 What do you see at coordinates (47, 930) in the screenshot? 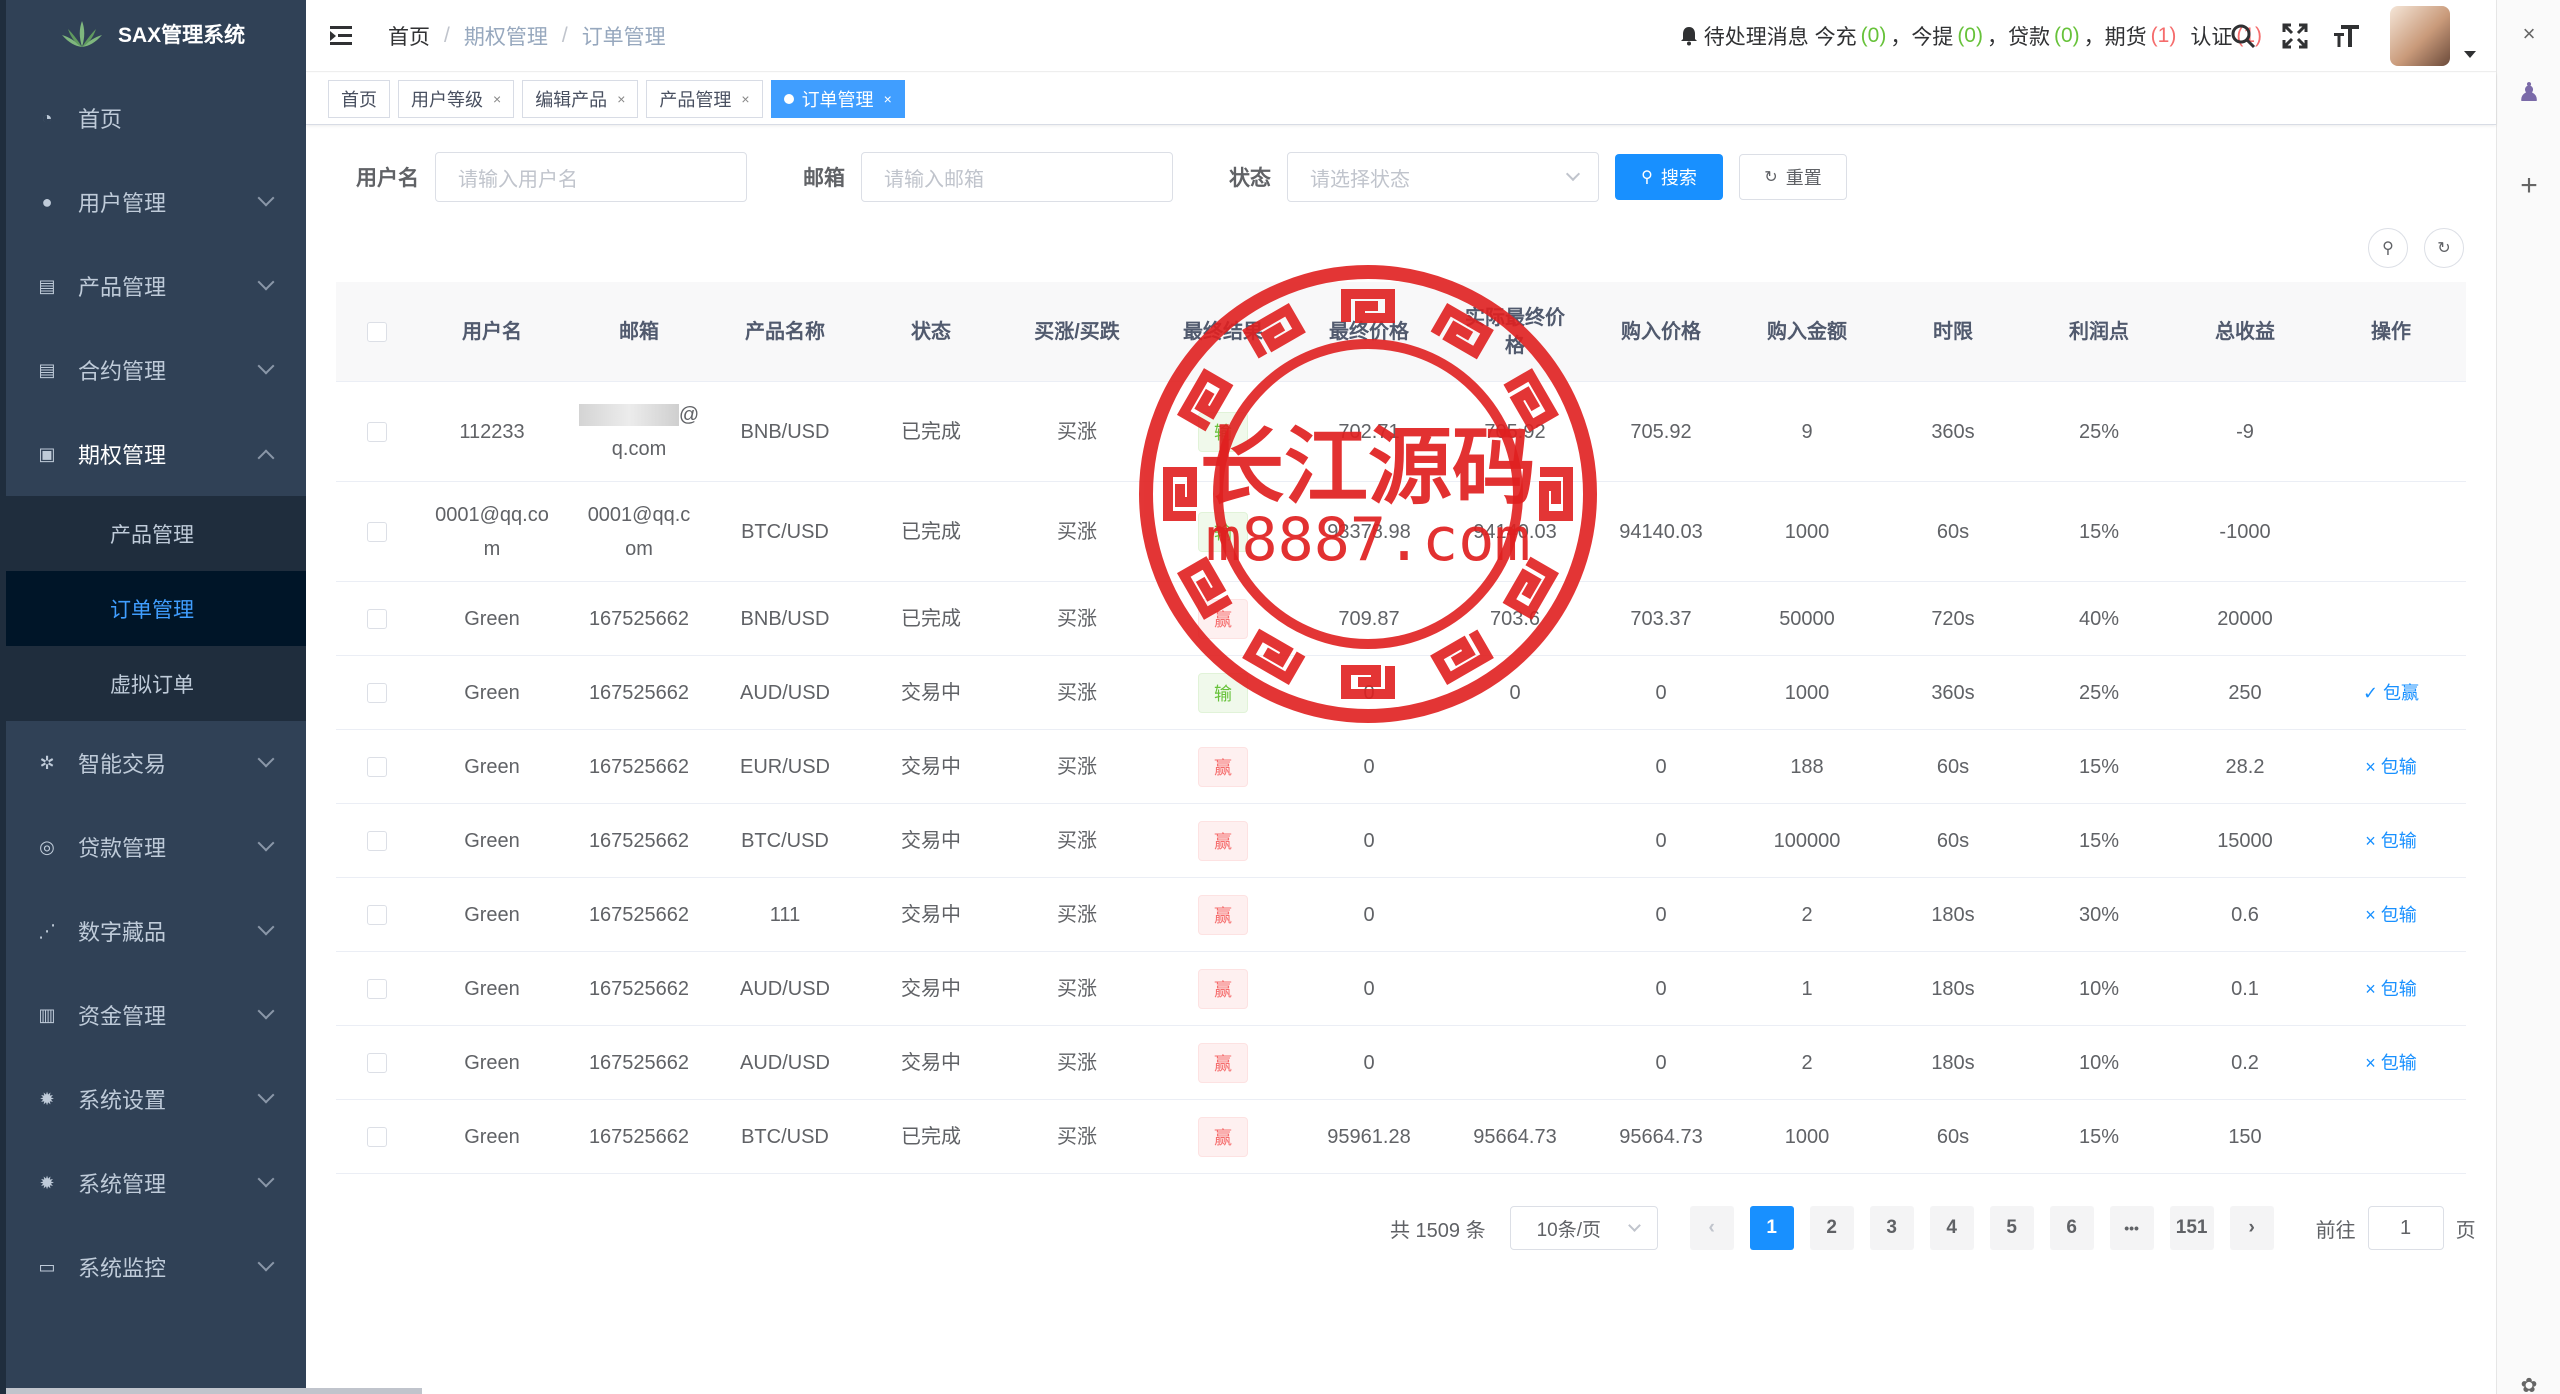
I see `share-icon: ⋰` at bounding box center [47, 930].